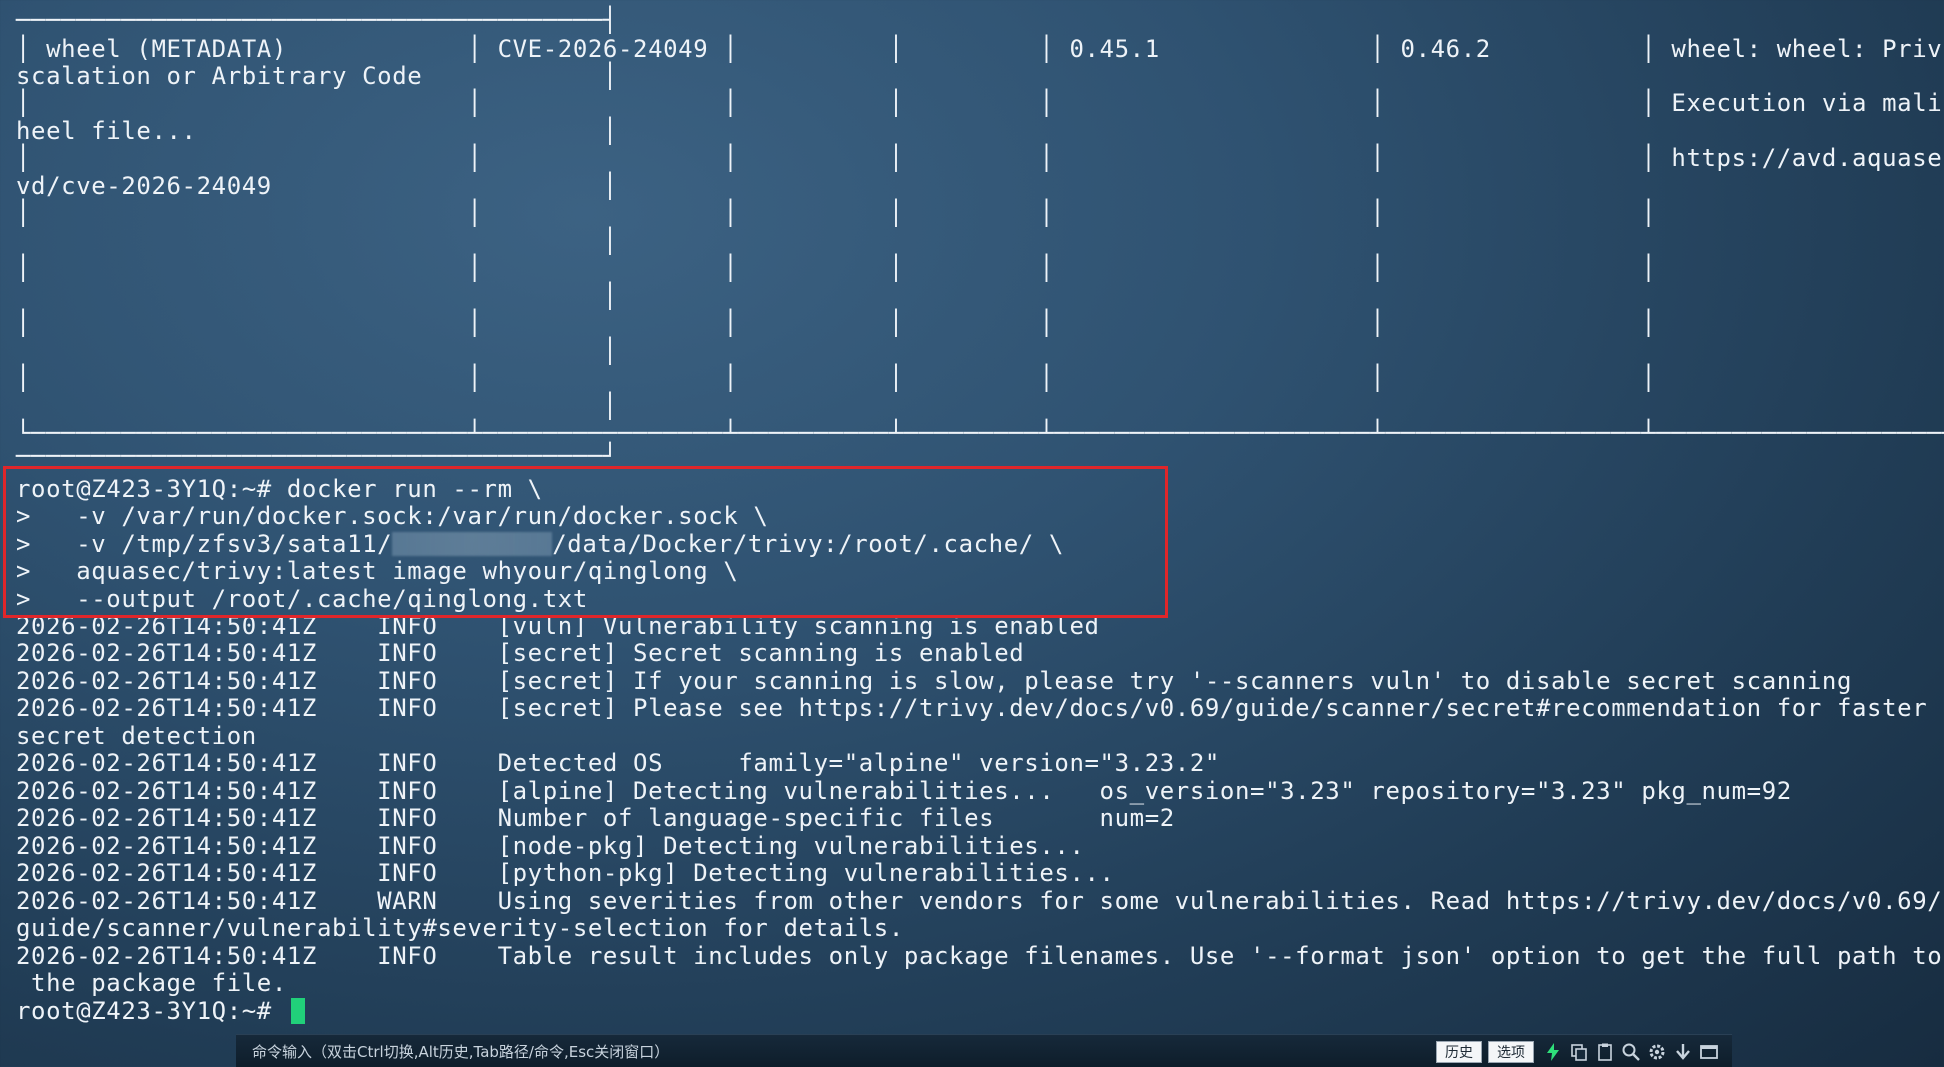  Describe the element at coordinates (1631, 1052) in the screenshot. I see `search-icon` at that location.